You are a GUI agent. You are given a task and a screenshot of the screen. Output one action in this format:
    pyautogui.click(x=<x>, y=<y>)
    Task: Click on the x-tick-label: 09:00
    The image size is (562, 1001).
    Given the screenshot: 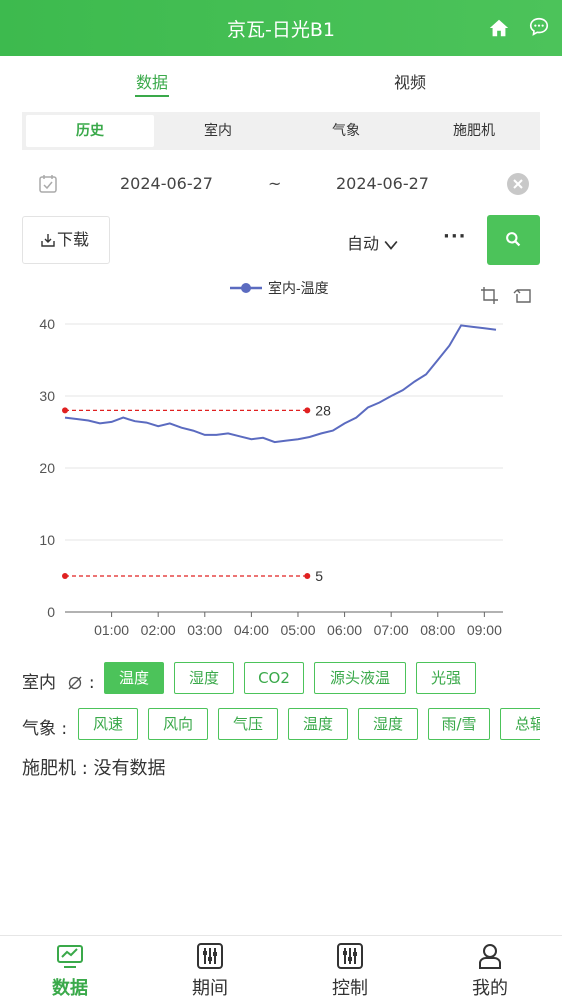 What is the action you would take?
    pyautogui.click(x=484, y=630)
    